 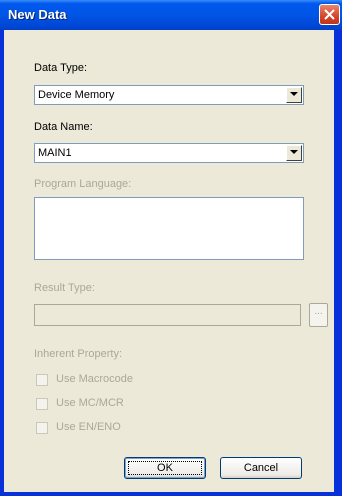 I want to click on close-button, so click(x=329, y=14).